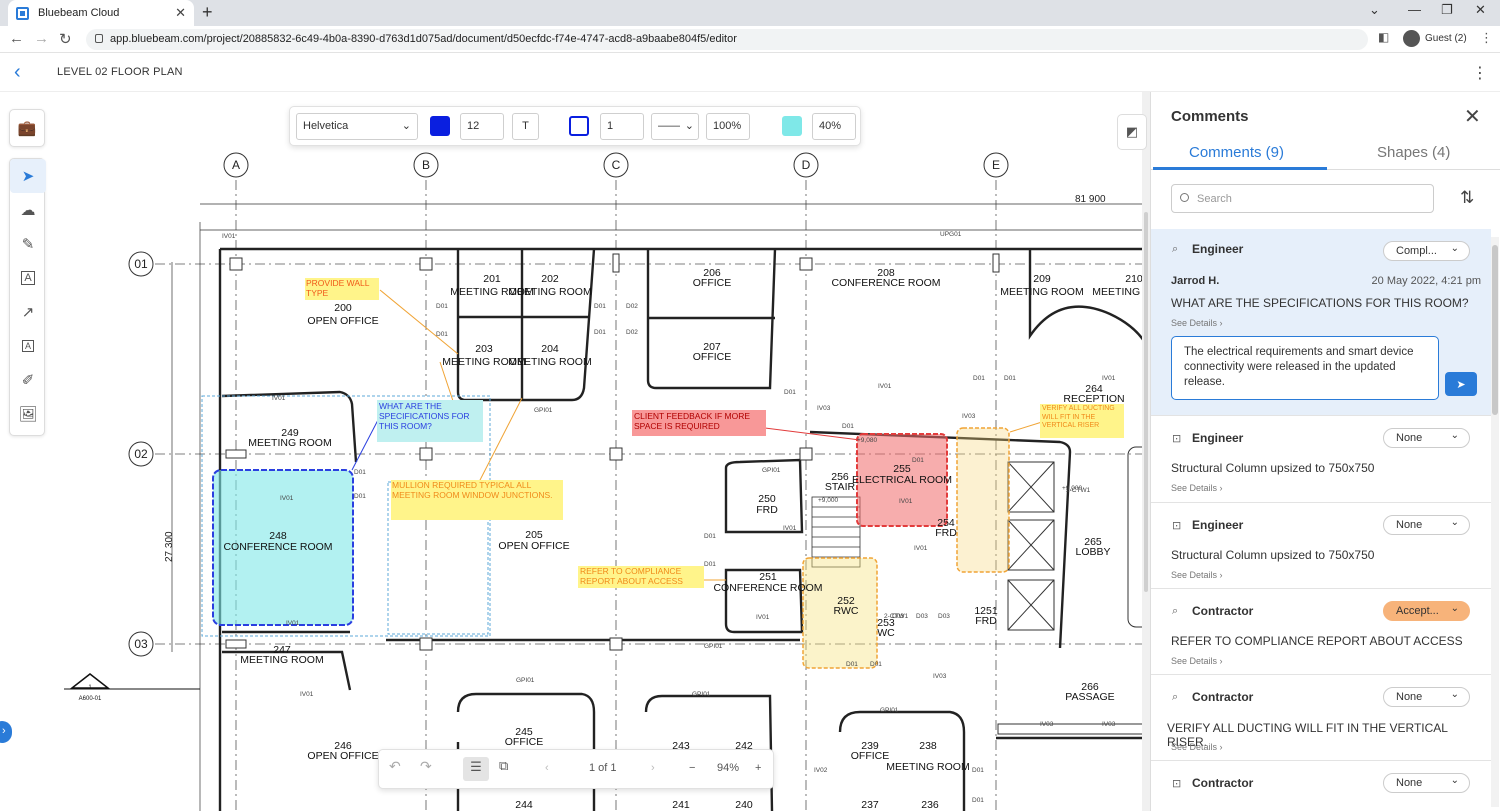  I want to click on single-page-view-icon: ☰, so click(476, 769).